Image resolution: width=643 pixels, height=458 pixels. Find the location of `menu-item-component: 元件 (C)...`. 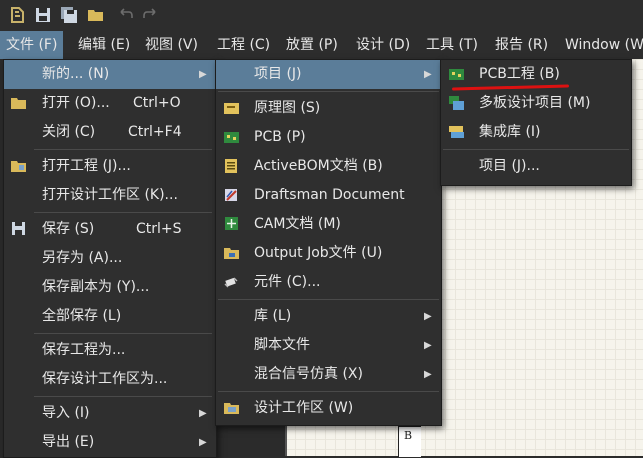

menu-item-component: 元件 (C)... is located at coordinates (328, 282).